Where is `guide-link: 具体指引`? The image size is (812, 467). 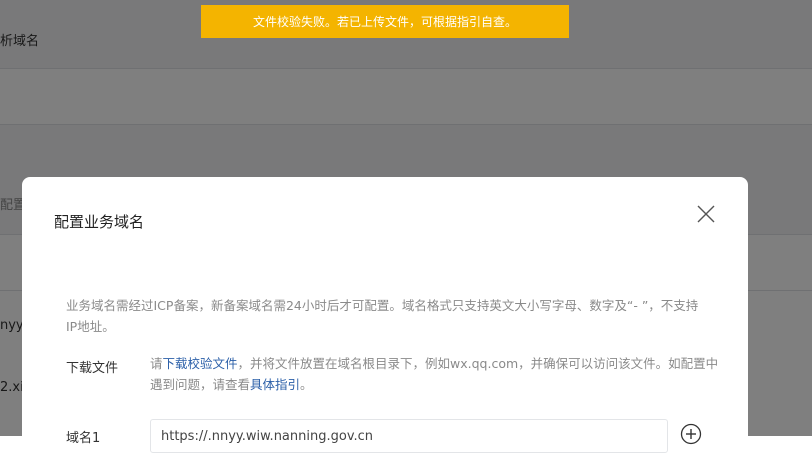
guide-link: 具体指引 is located at coordinates (275, 384).